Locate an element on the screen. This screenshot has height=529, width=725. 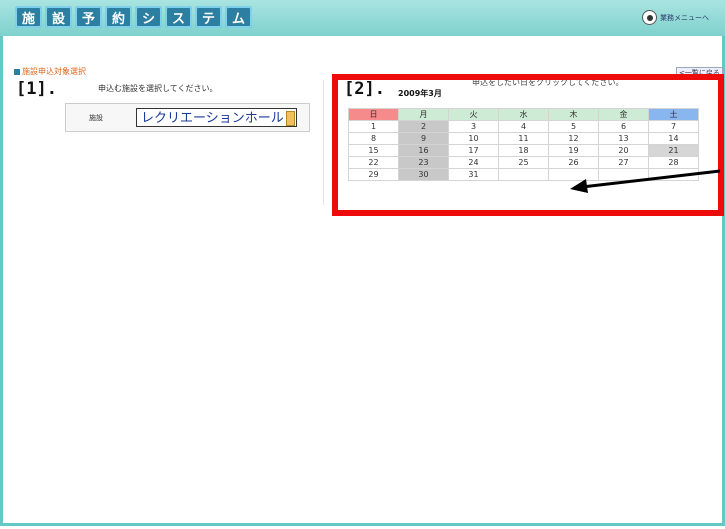
facility-selector-row: 施設 レクリエーションホール is located at coordinates (187, 117).